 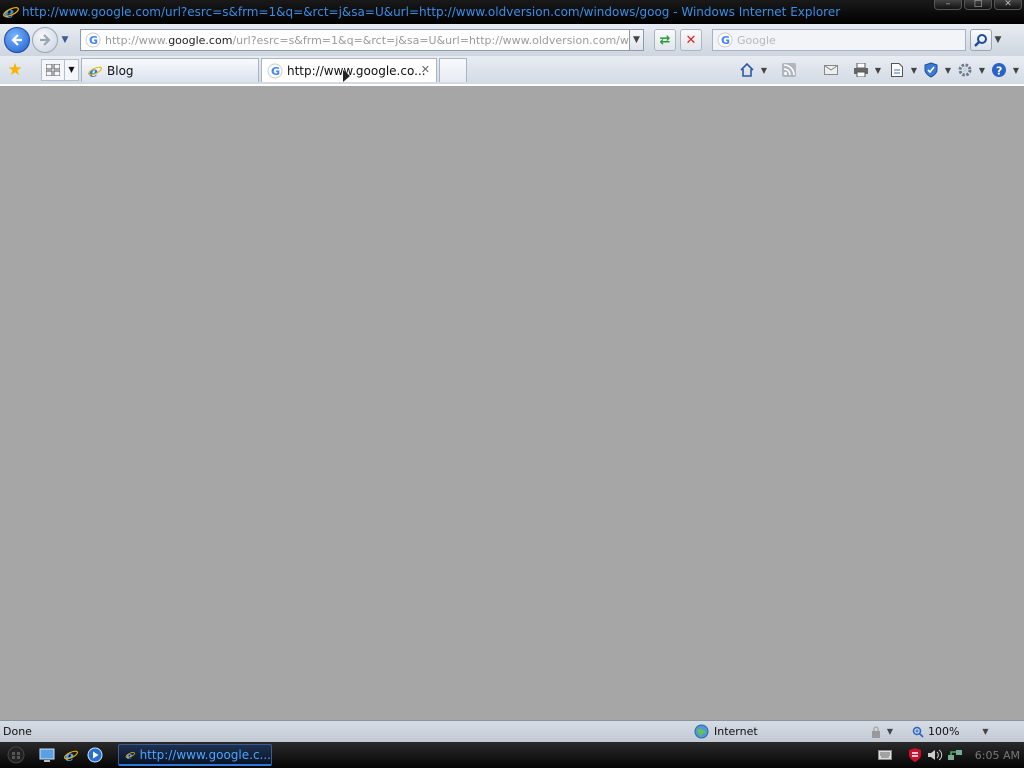 I want to click on favorites-center-button: ★, so click(x=15, y=70).